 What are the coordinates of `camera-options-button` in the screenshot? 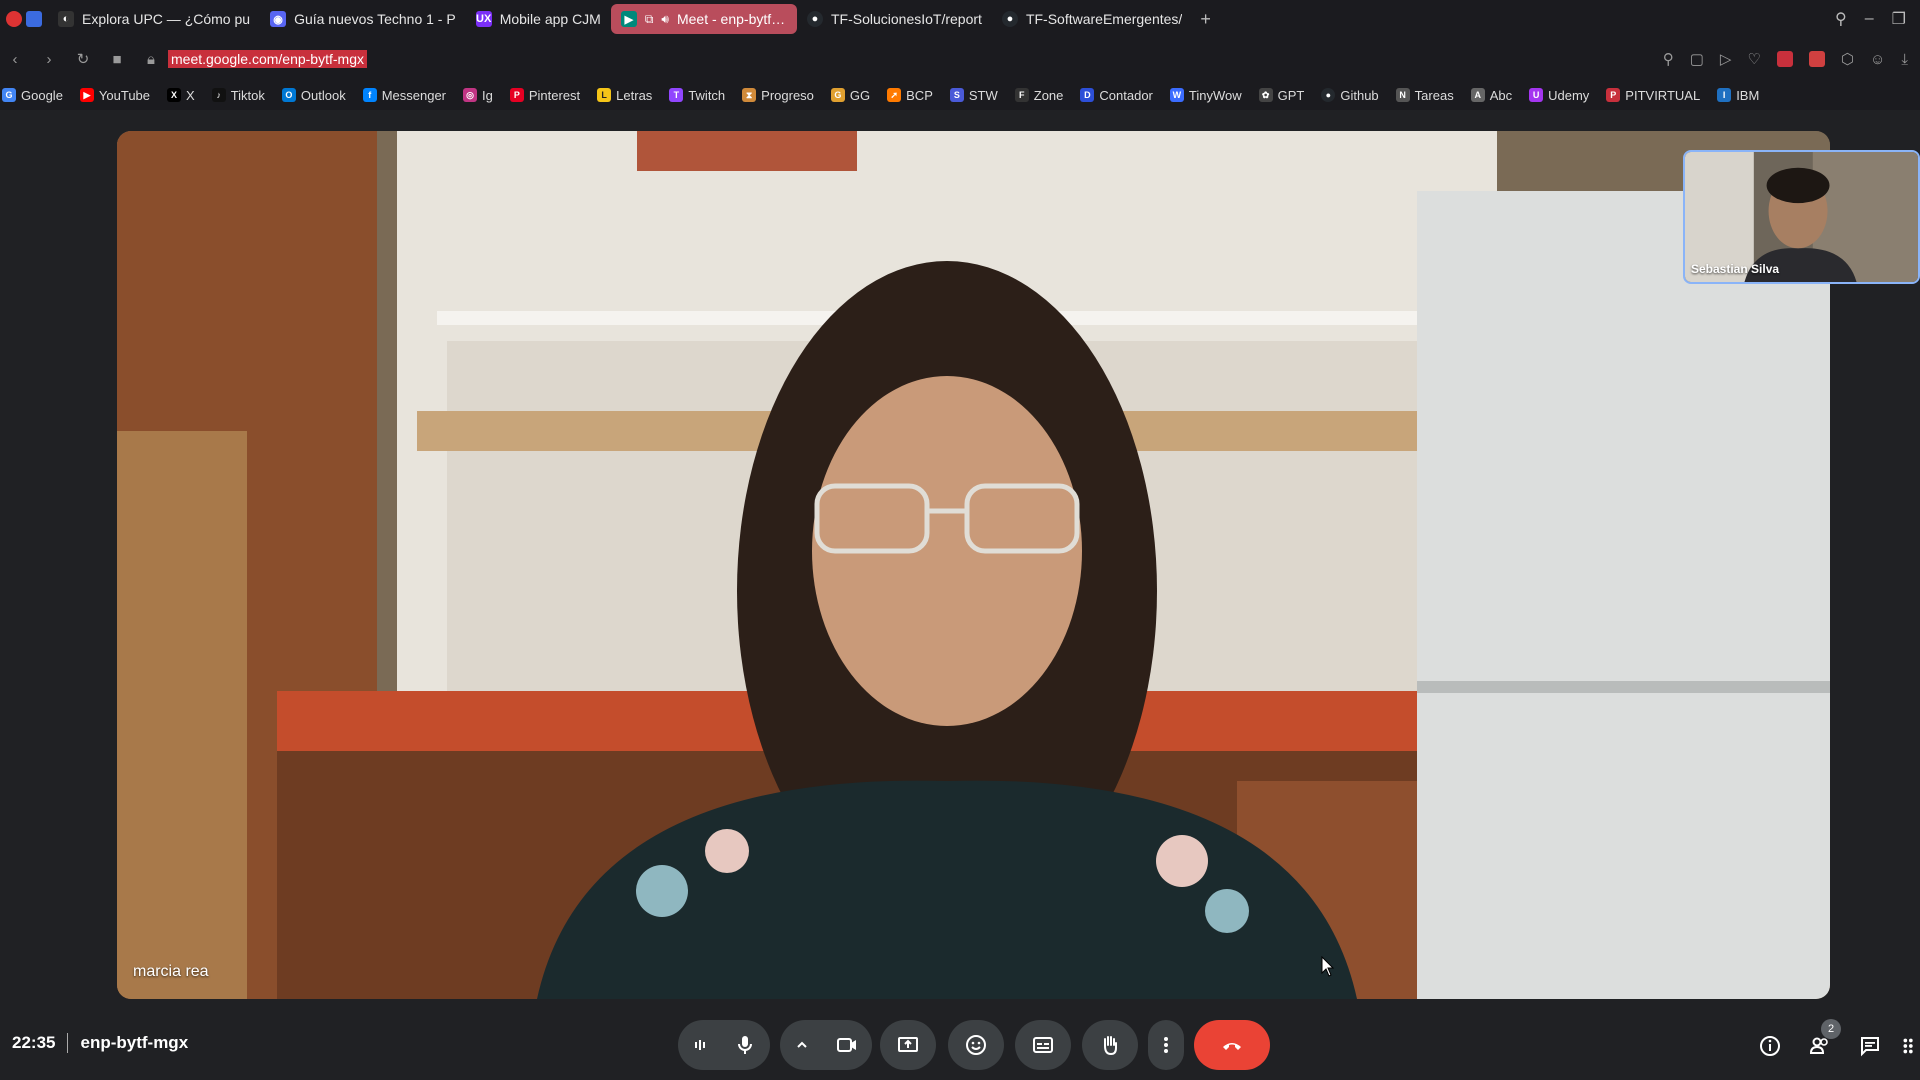 It's located at (802, 1045).